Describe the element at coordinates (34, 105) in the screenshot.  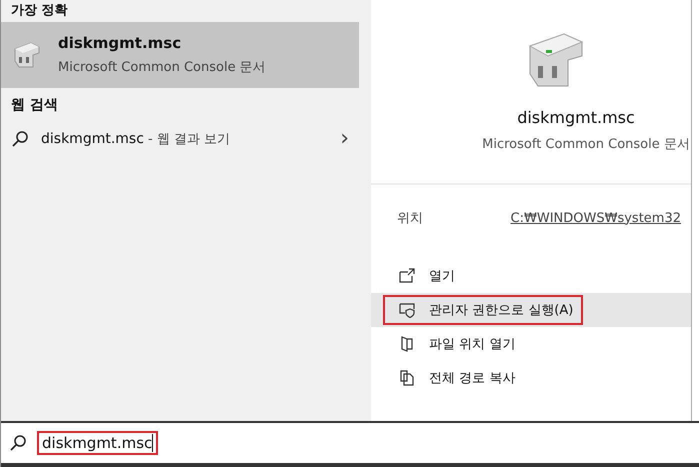
I see `section-heading: 웹 검색` at that location.